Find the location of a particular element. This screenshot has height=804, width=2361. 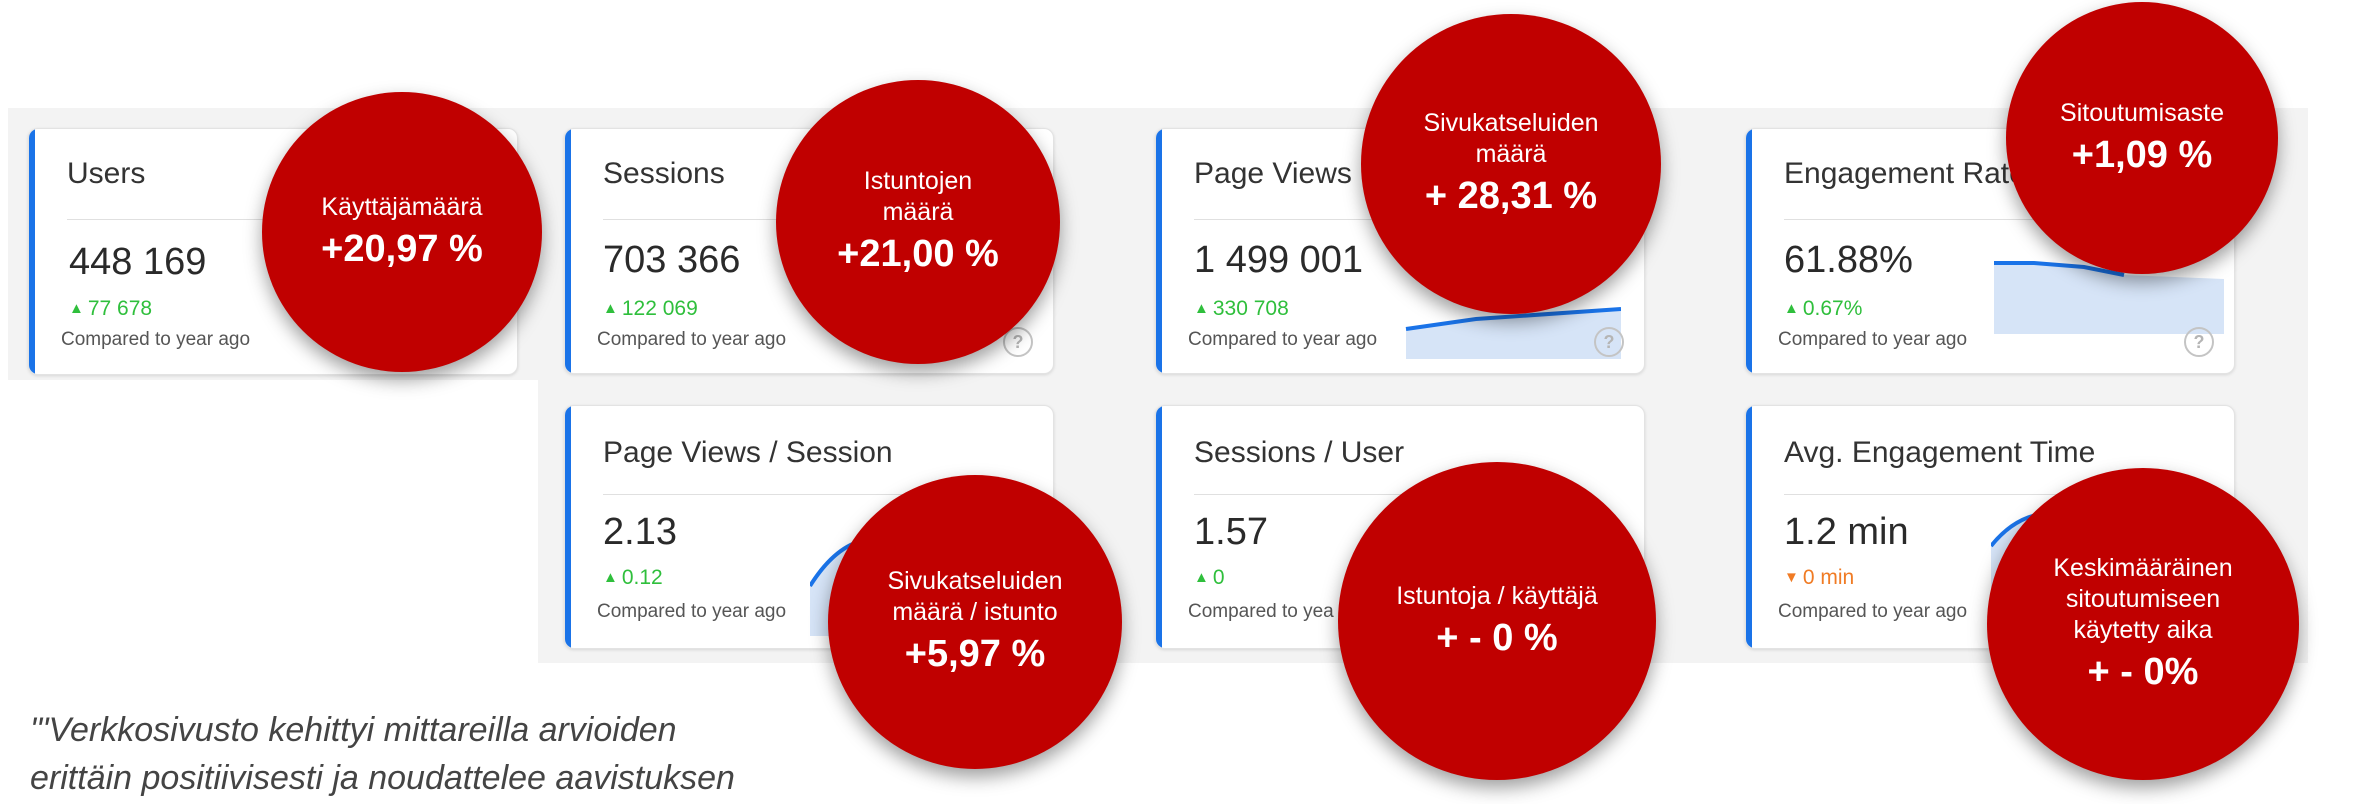

card-delta-value: 77 678 is located at coordinates (120, 308).